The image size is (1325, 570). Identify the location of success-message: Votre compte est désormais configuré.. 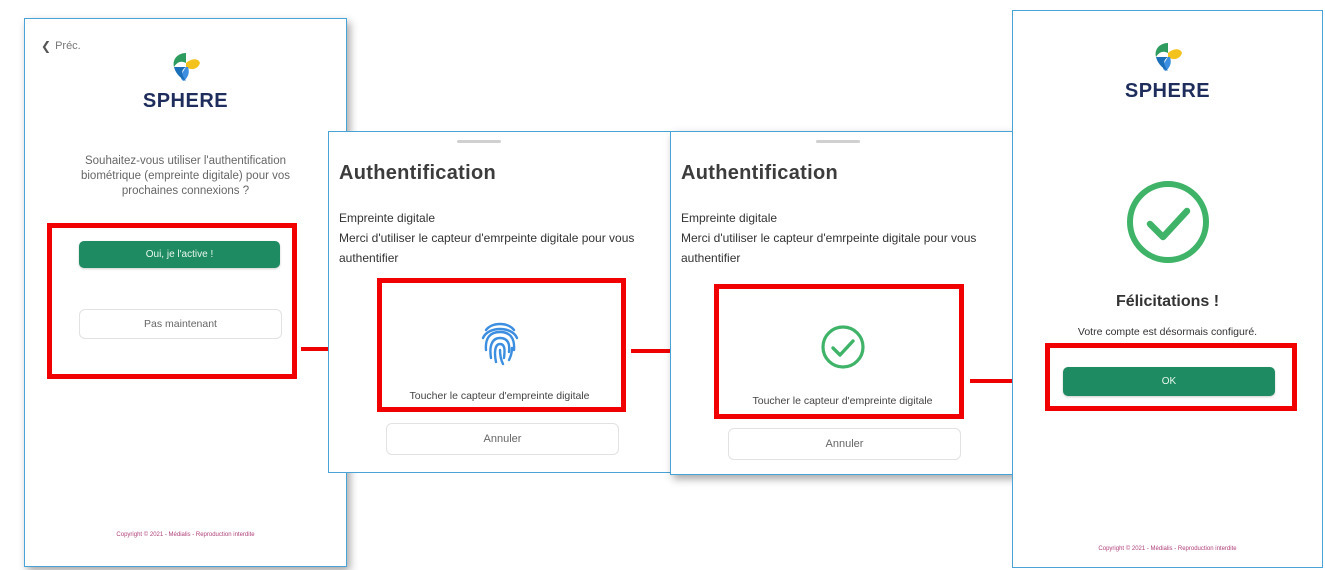
(1167, 332).